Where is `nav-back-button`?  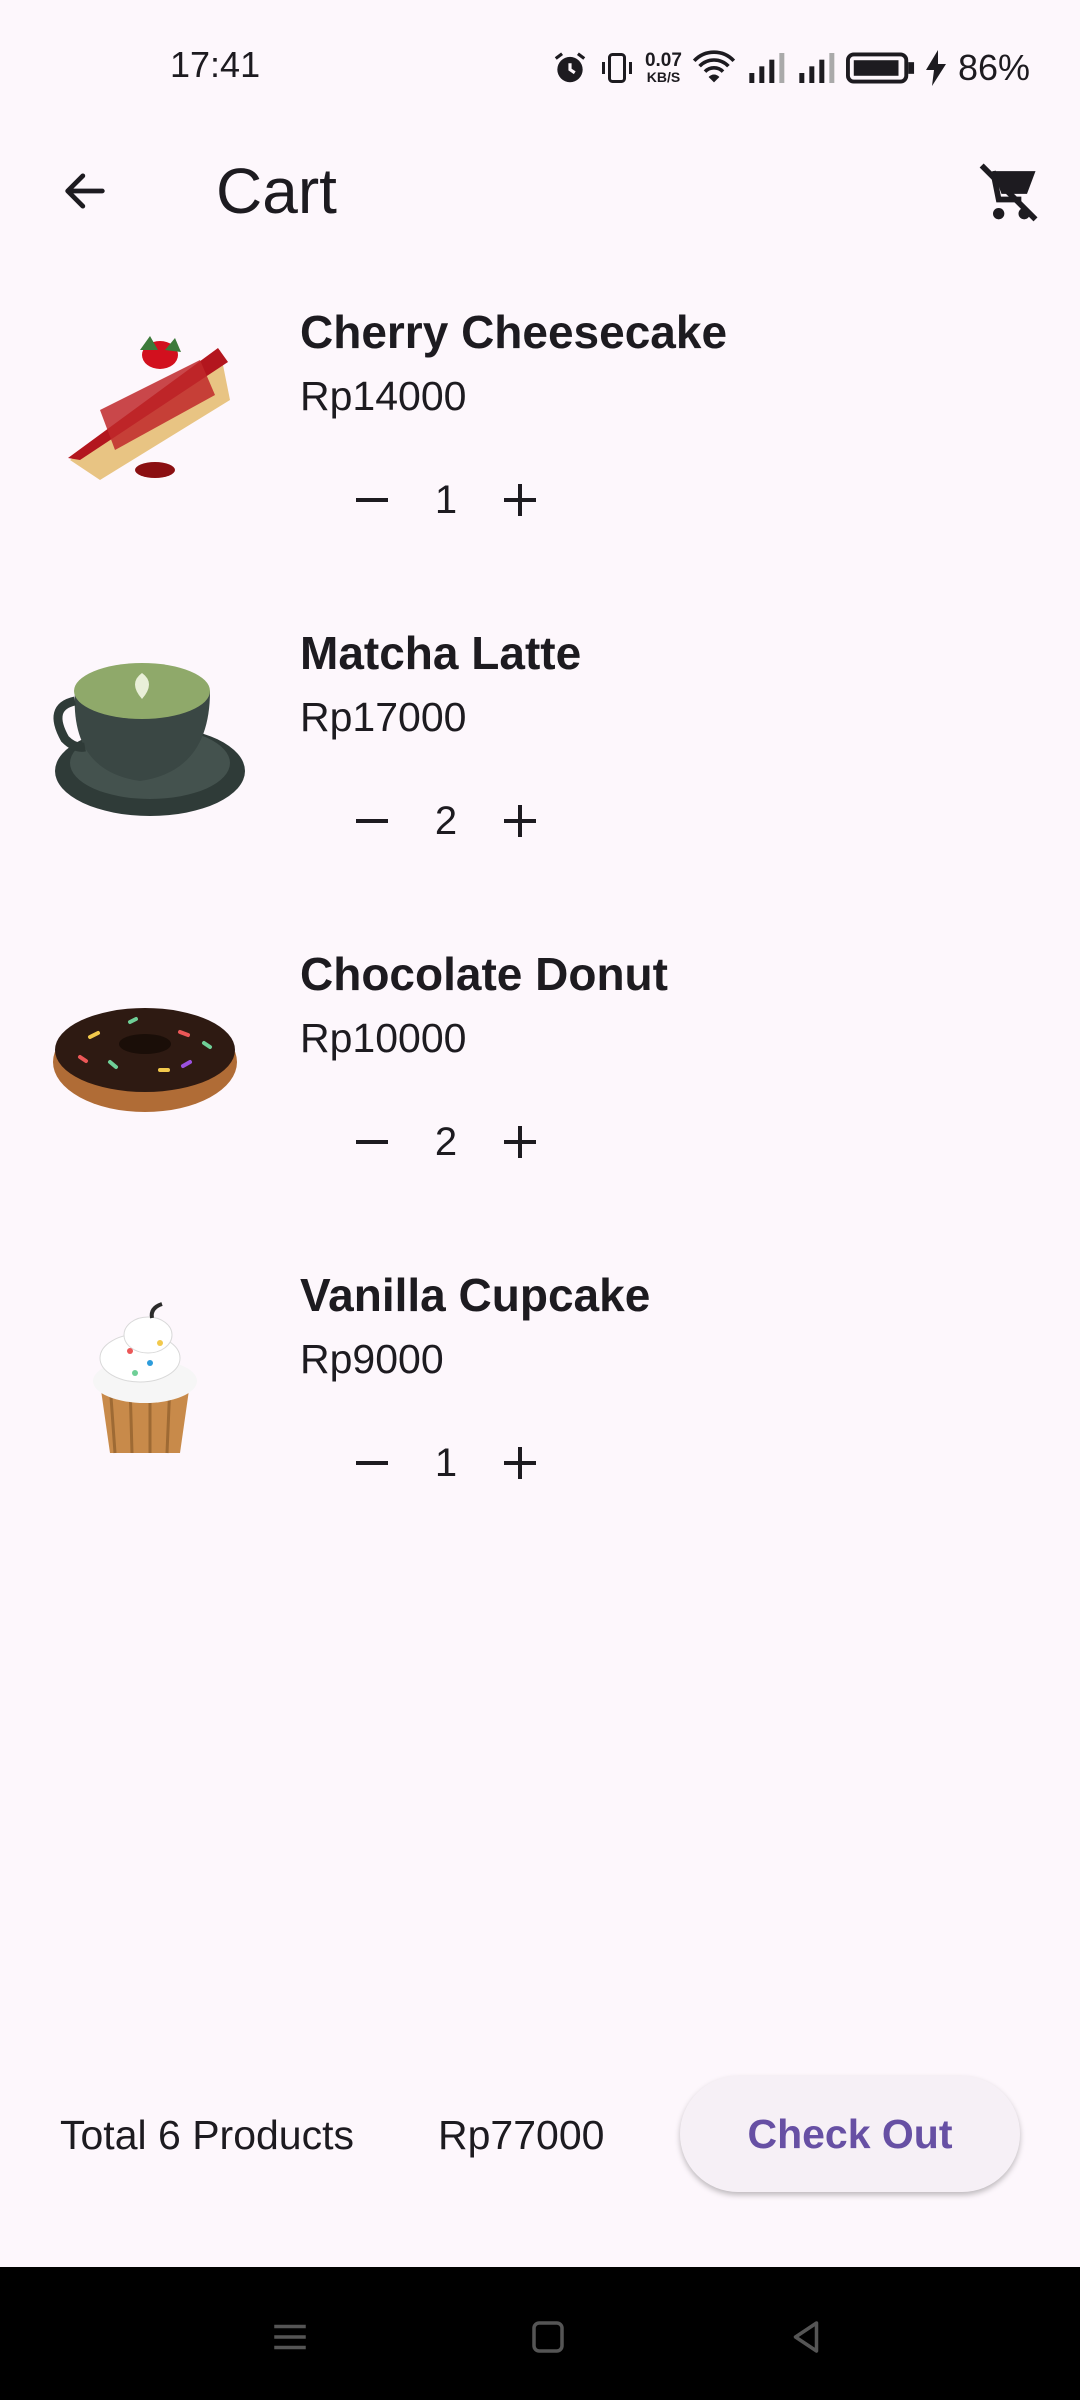
nav-back-button is located at coordinates (806, 2337).